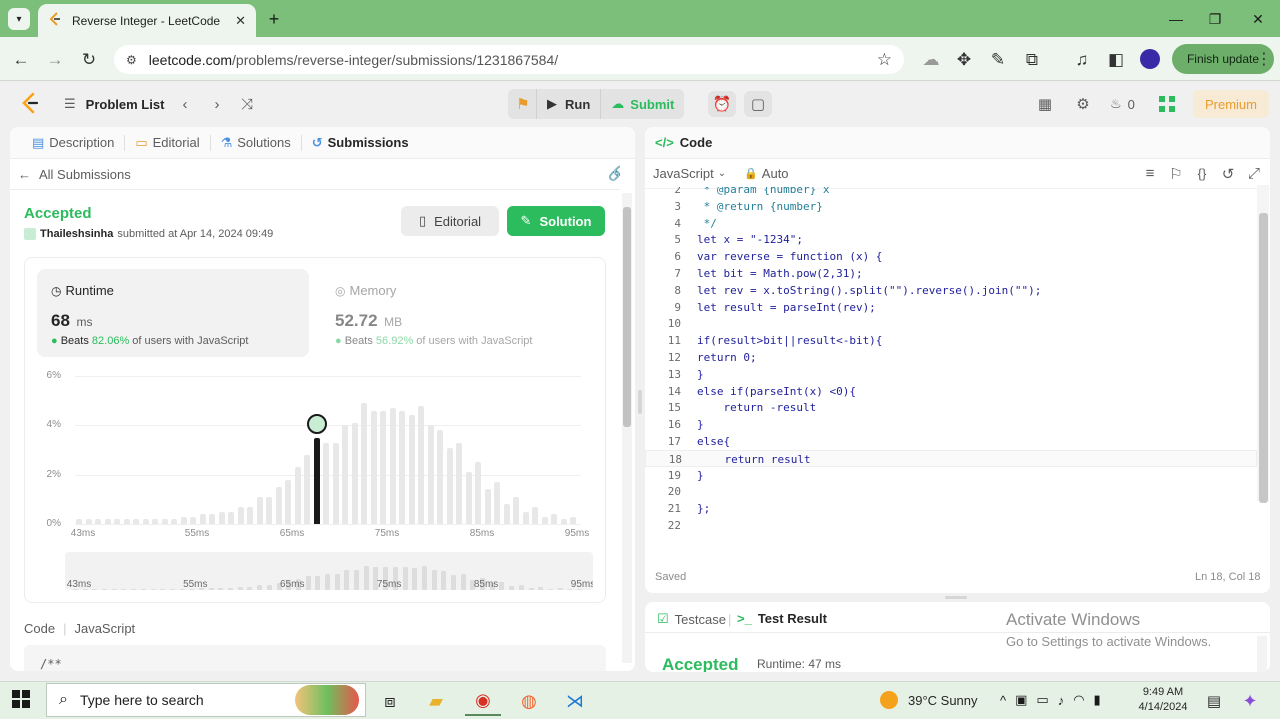  I want to click on firefox-icon: ◍, so click(529, 701).